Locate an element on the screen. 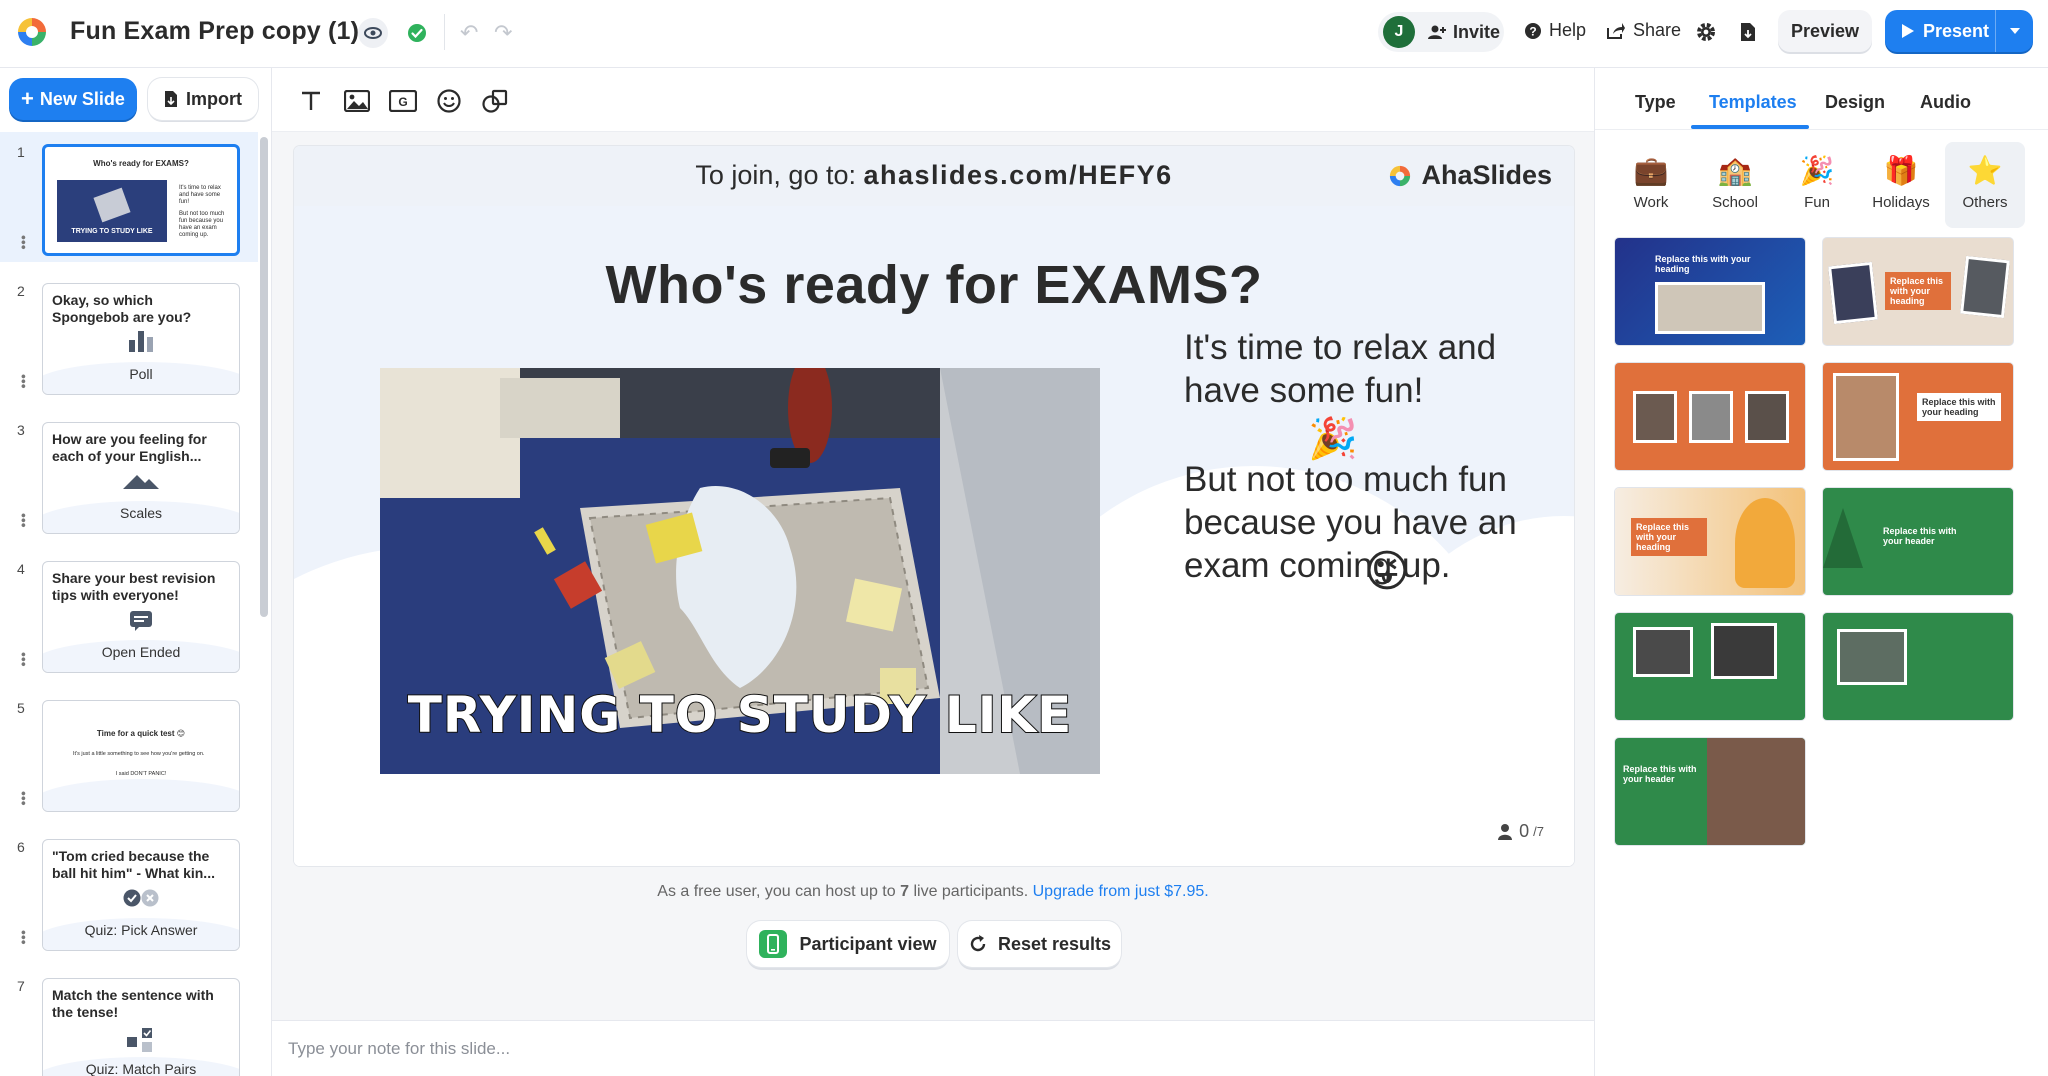 This screenshot has height=1076, width=2048. new-slide-button: + New Slide is located at coordinates (73, 99).